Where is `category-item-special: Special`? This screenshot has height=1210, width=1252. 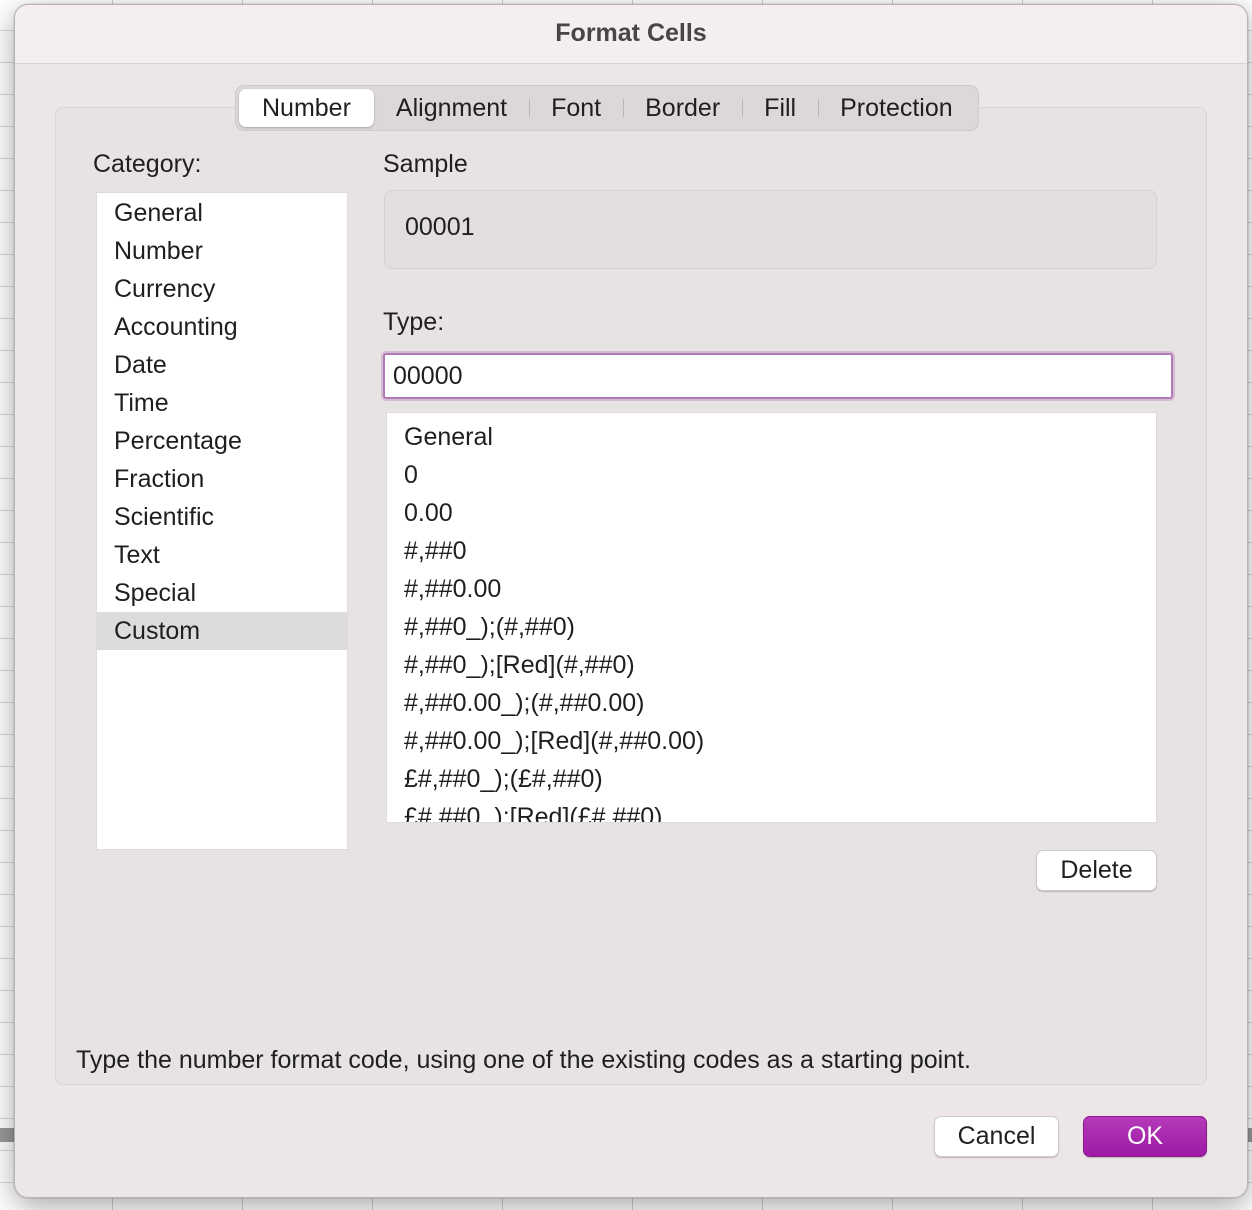
category-item-special: Special is located at coordinates (222, 593).